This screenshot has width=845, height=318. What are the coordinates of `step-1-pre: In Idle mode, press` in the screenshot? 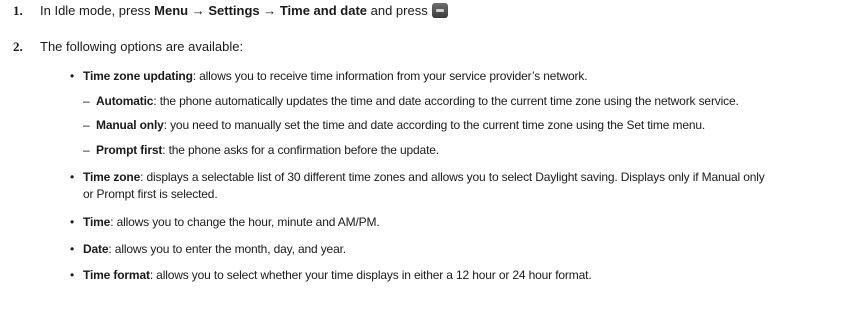 It's located at (97, 10).